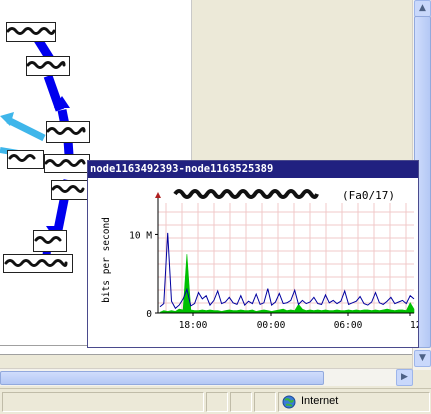  Describe the element at coordinates (289, 402) in the screenshot. I see `globe-icon` at that location.